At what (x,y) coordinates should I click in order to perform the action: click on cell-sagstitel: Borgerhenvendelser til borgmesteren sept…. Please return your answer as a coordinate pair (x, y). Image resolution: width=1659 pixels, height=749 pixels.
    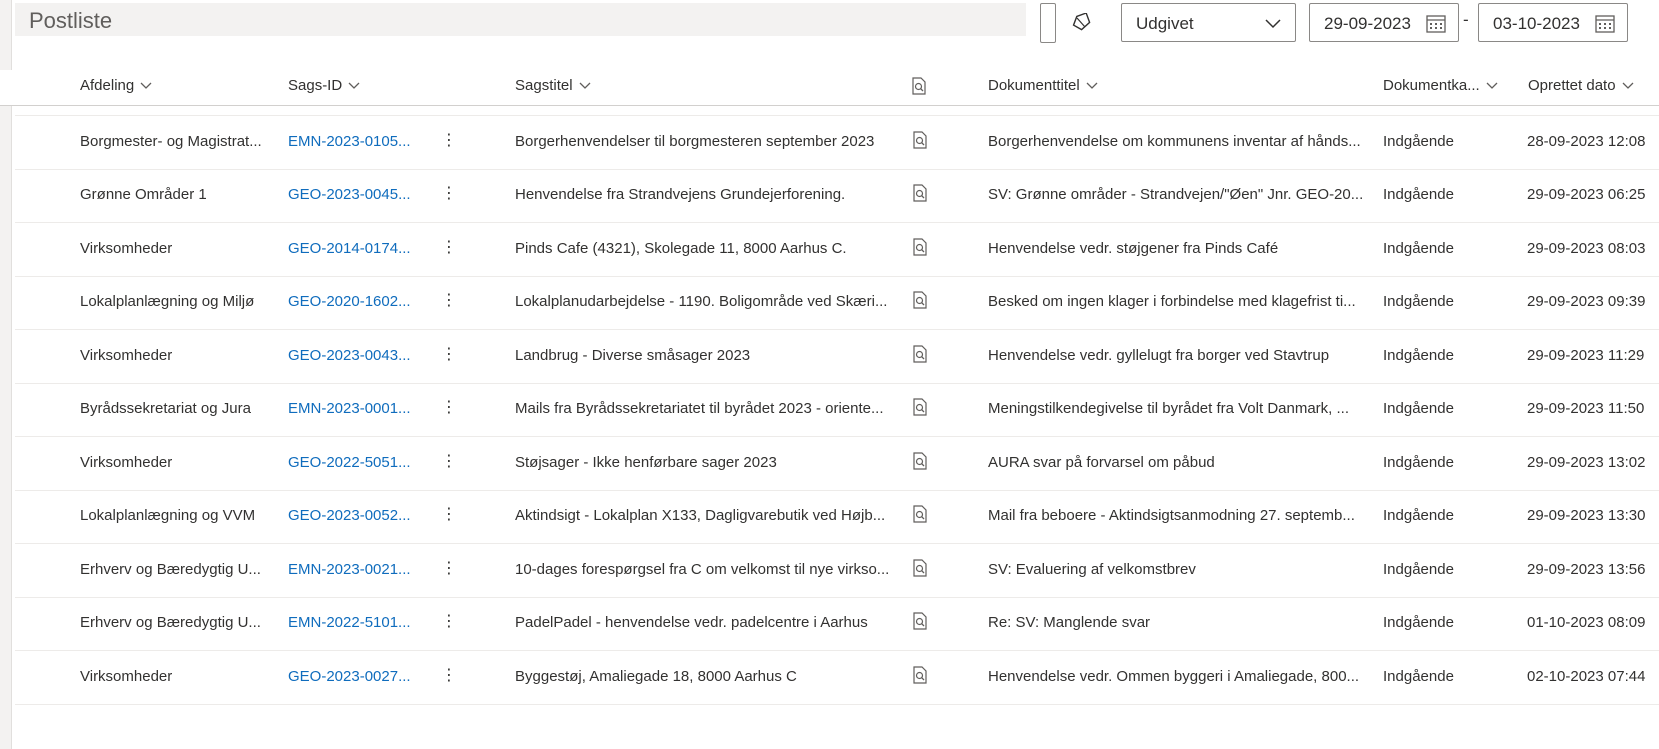
    Looking at the image, I should click on (695, 141).